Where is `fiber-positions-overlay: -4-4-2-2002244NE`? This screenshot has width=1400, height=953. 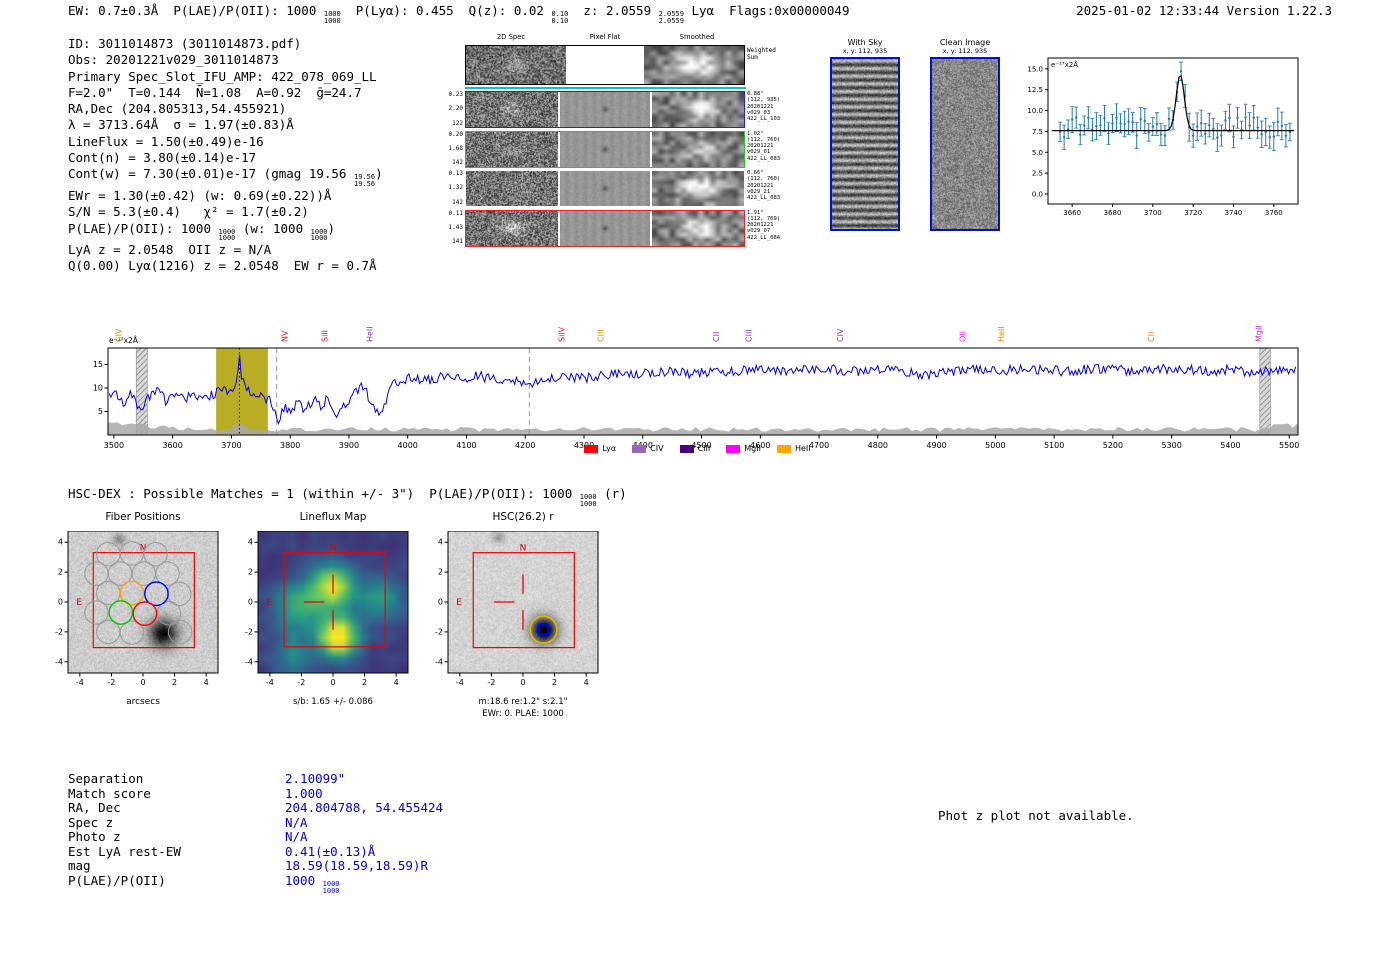
fiber-positions-overlay: -4-4-2-2002244NE is located at coordinates (137, 609).